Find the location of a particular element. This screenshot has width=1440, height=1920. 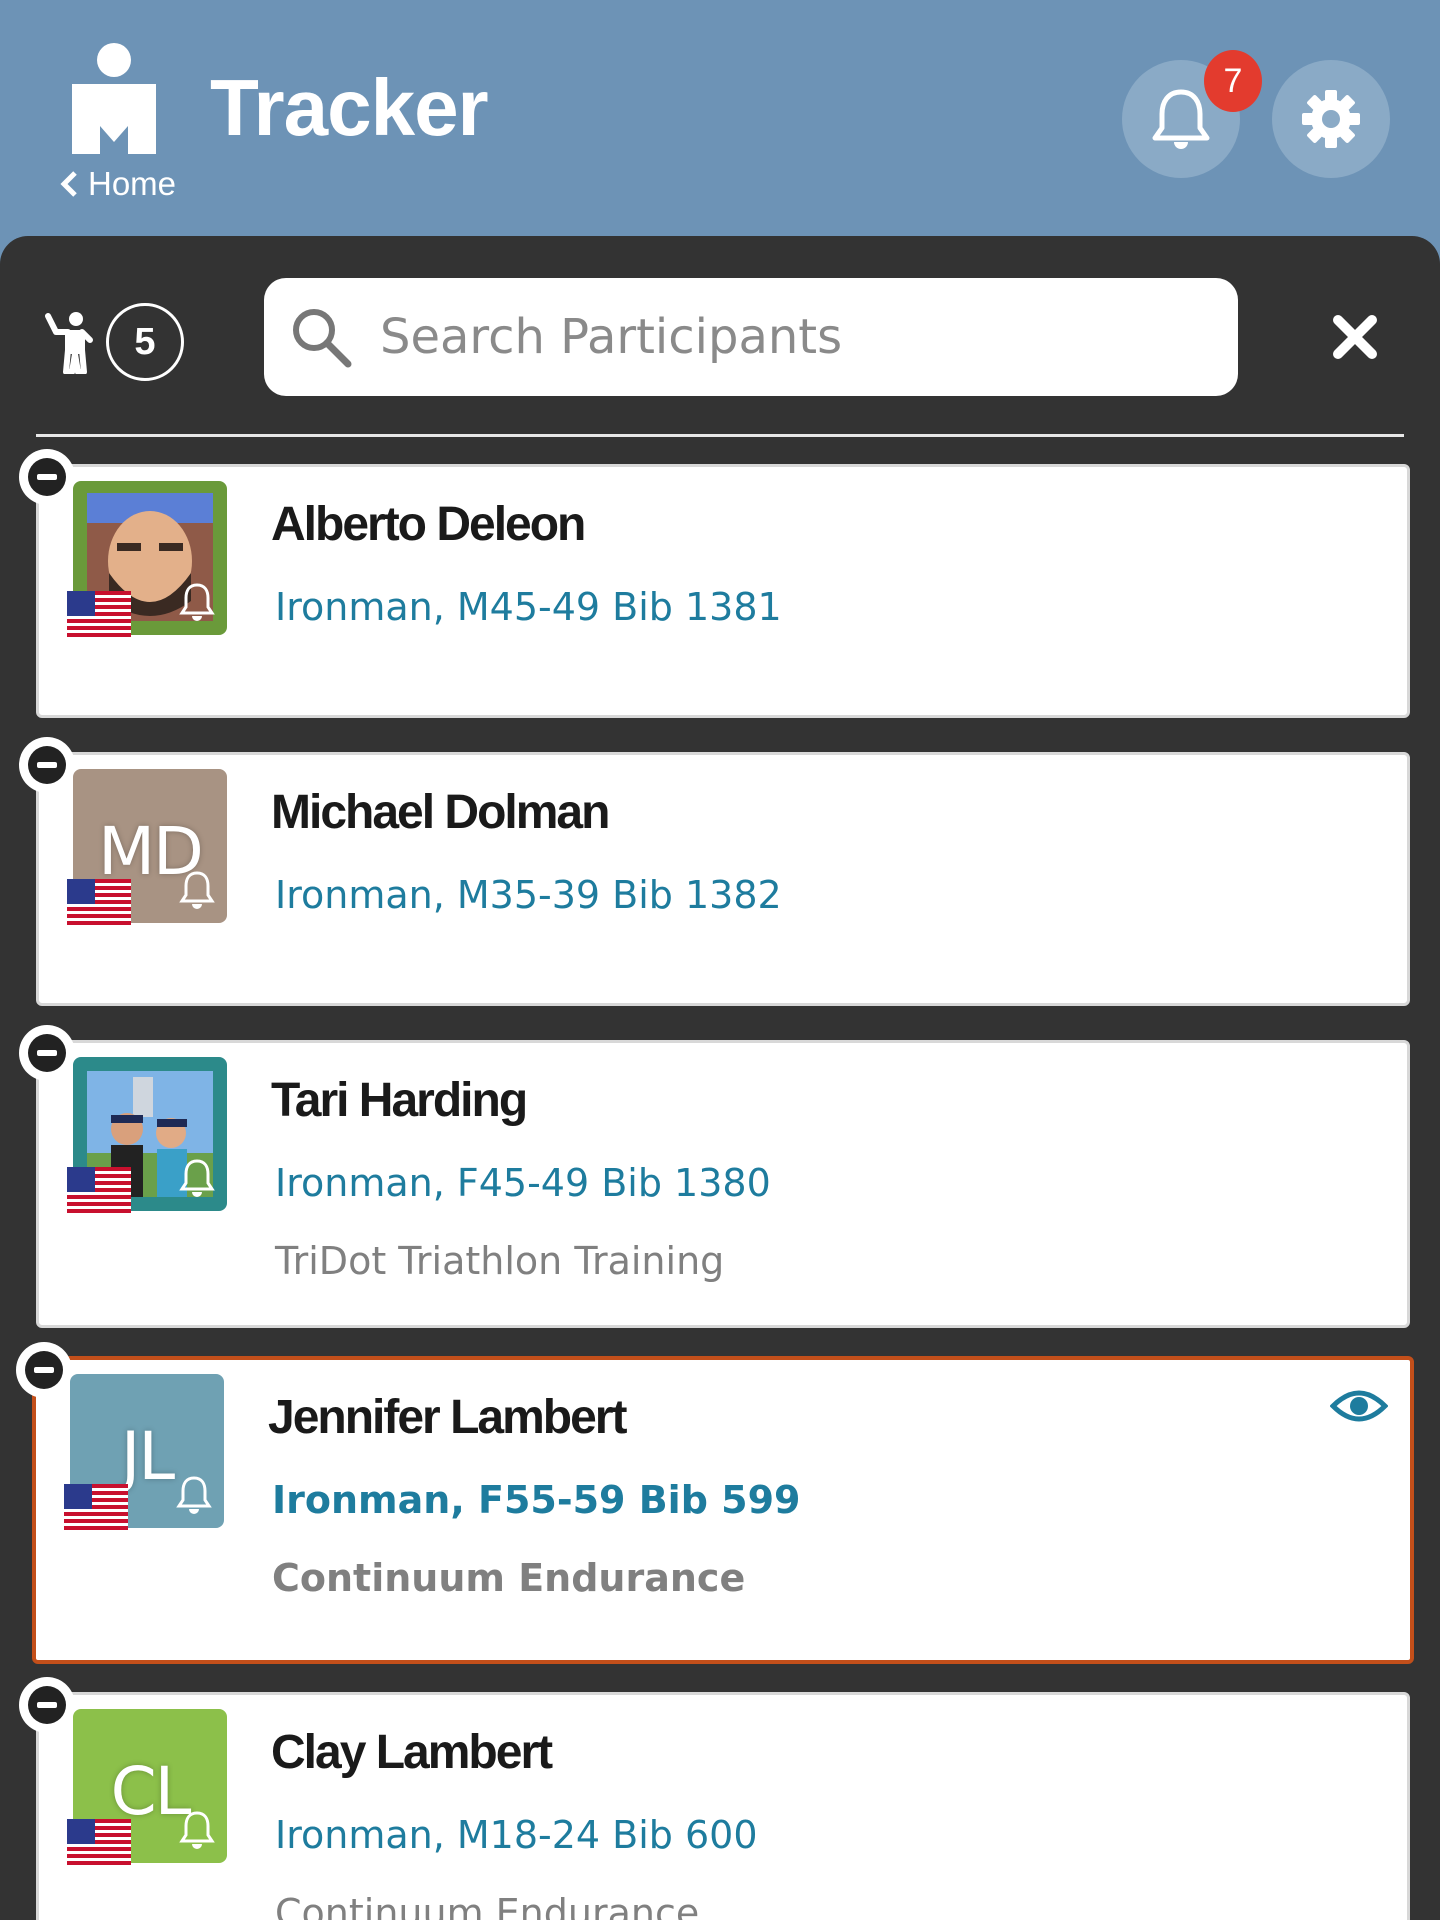

participant-name: Clay Lambert is located at coordinates (412, 1752).